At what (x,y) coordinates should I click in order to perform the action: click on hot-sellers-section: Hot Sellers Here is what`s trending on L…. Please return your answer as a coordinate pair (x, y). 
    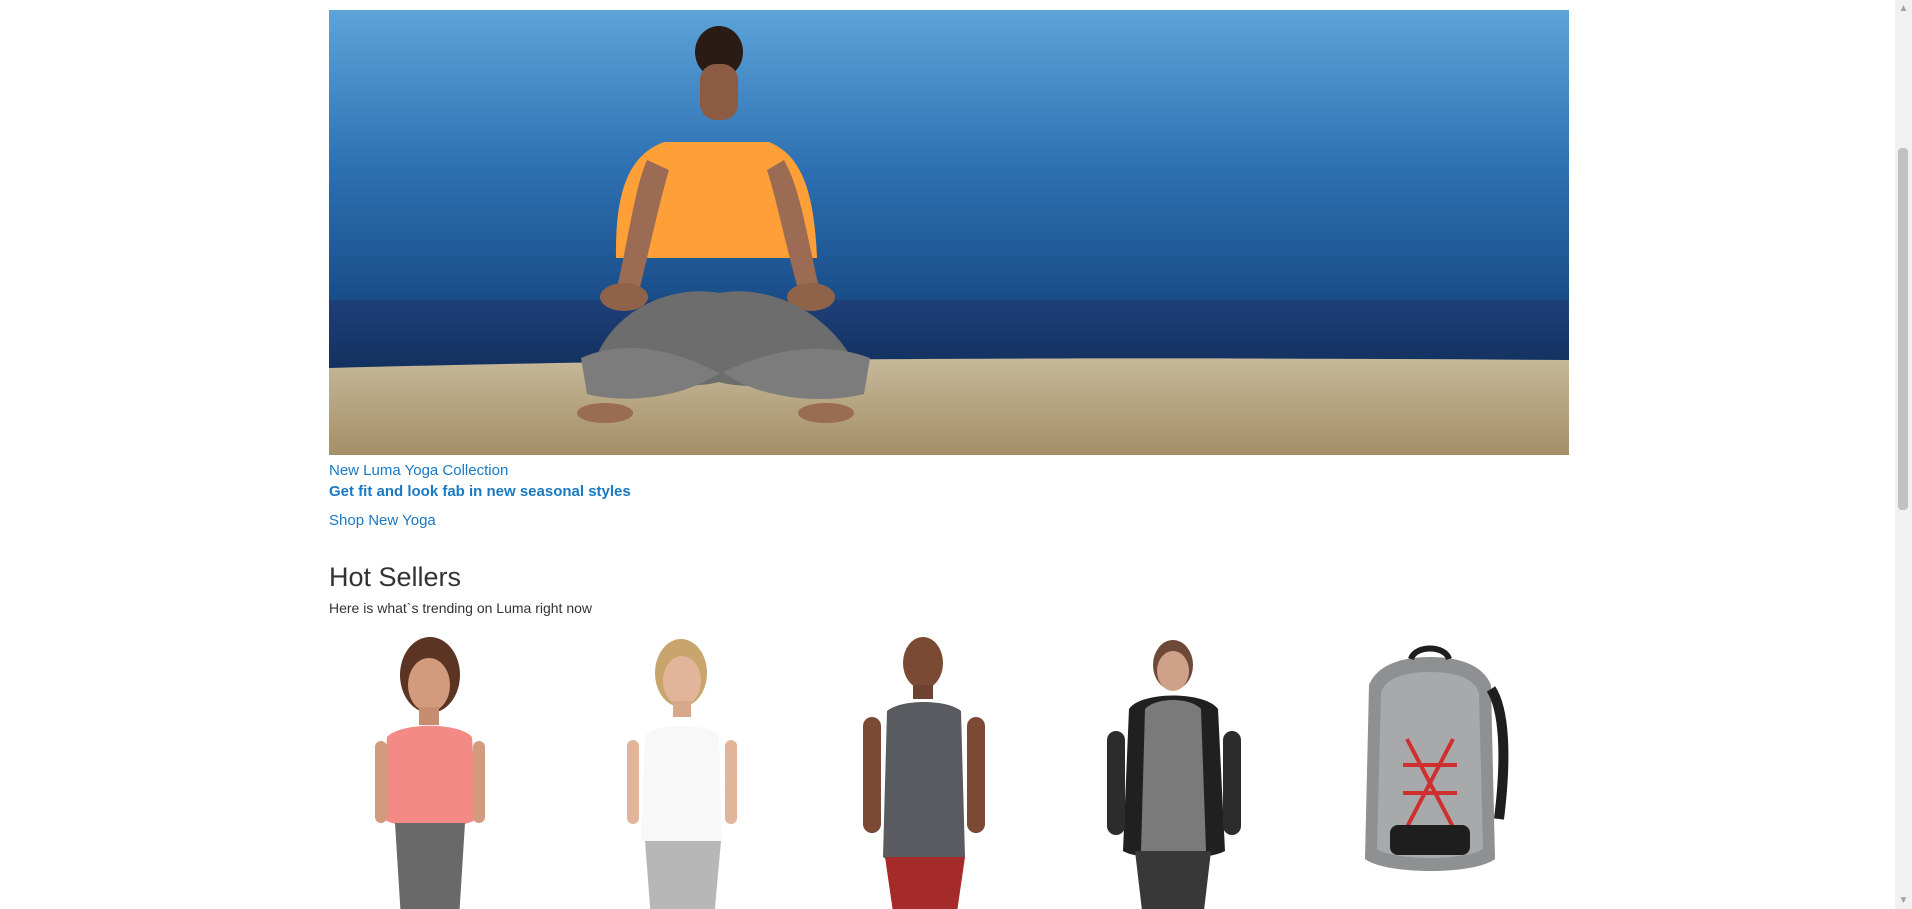
    Looking at the image, I should click on (949, 589).